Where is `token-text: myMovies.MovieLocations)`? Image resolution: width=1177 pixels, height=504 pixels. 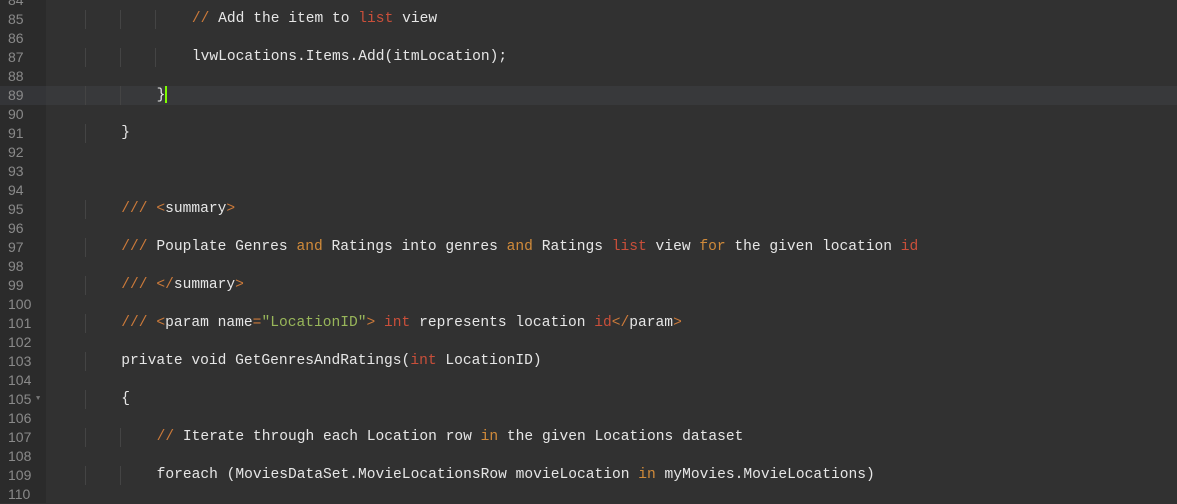
token-text: myMovies.MovieLocations) is located at coordinates (765, 475).